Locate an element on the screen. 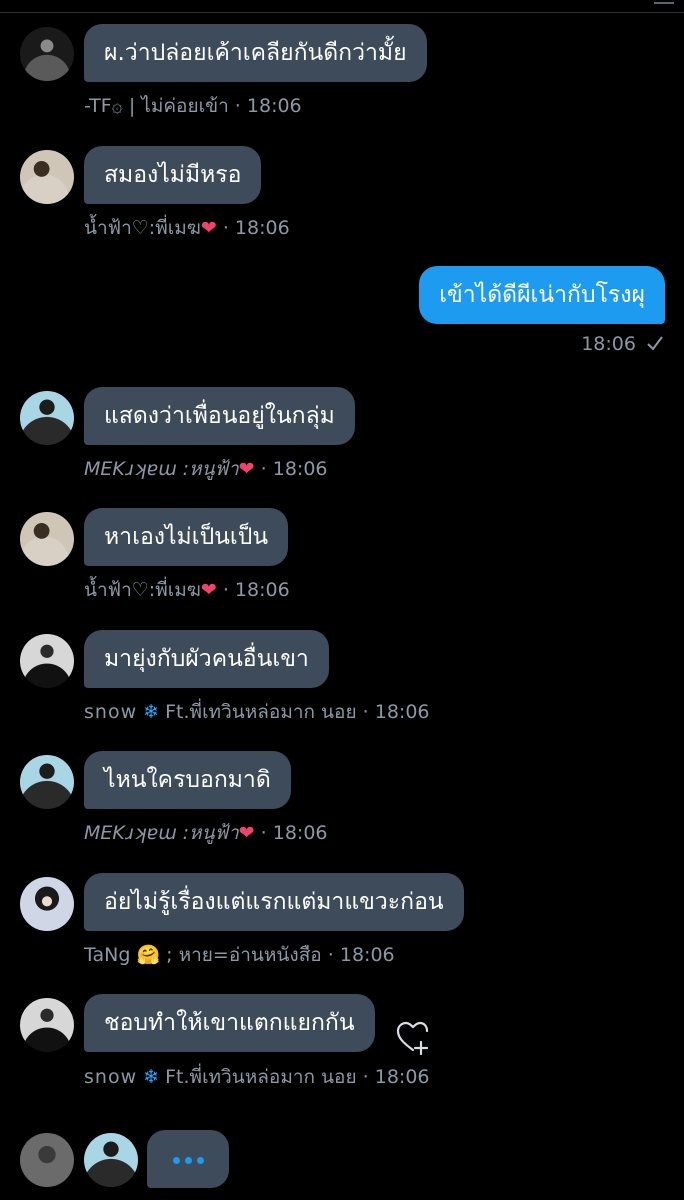 This screenshot has width=684, height=1200. add-reaction-icon is located at coordinates (414, 1038).